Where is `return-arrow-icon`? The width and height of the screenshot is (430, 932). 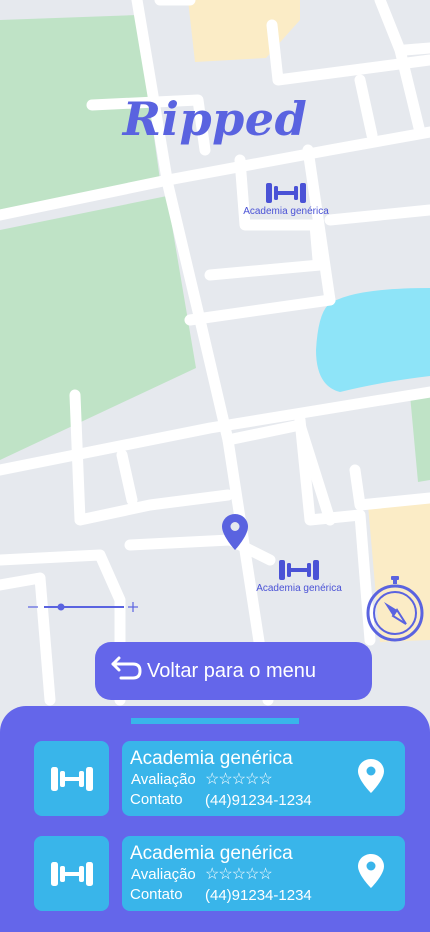
return-arrow-icon is located at coordinates (126, 668).